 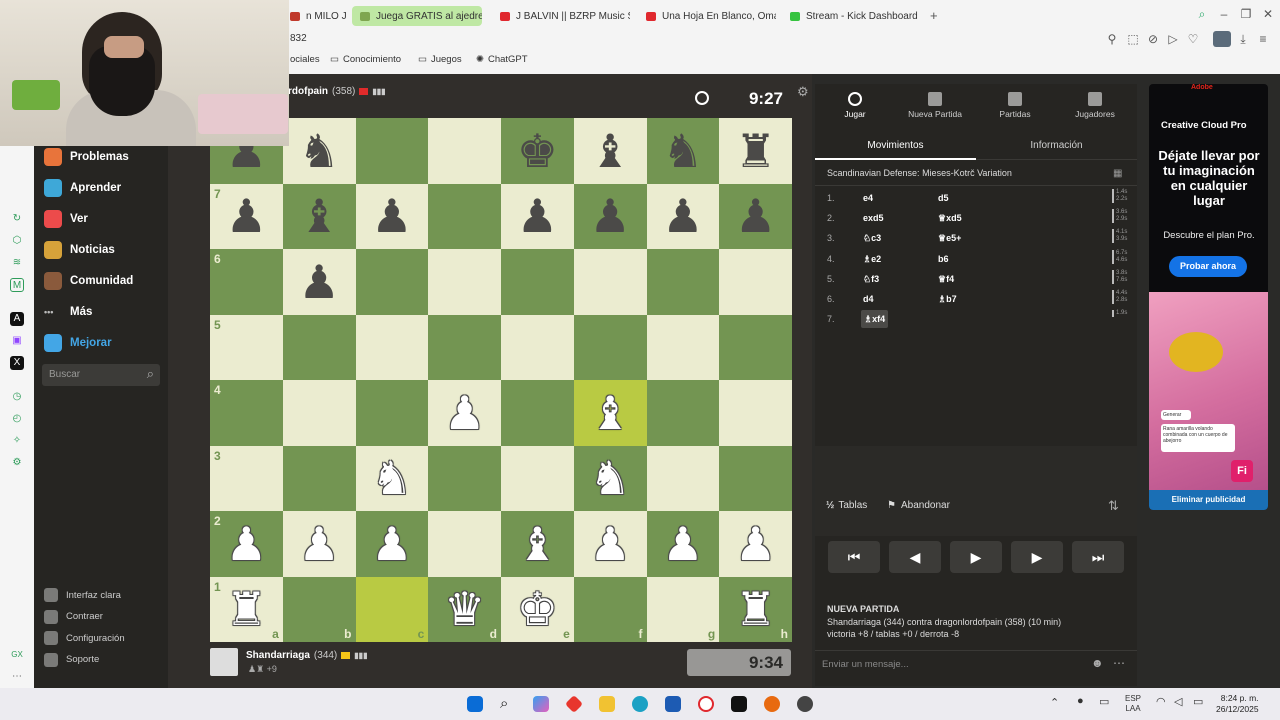 I want to click on square-c7: ♟, so click(x=392, y=216).